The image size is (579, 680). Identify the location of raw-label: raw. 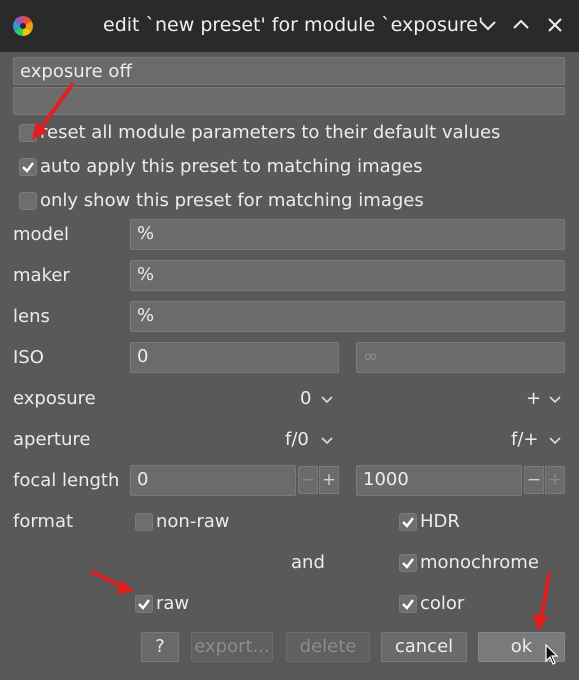
(173, 603).